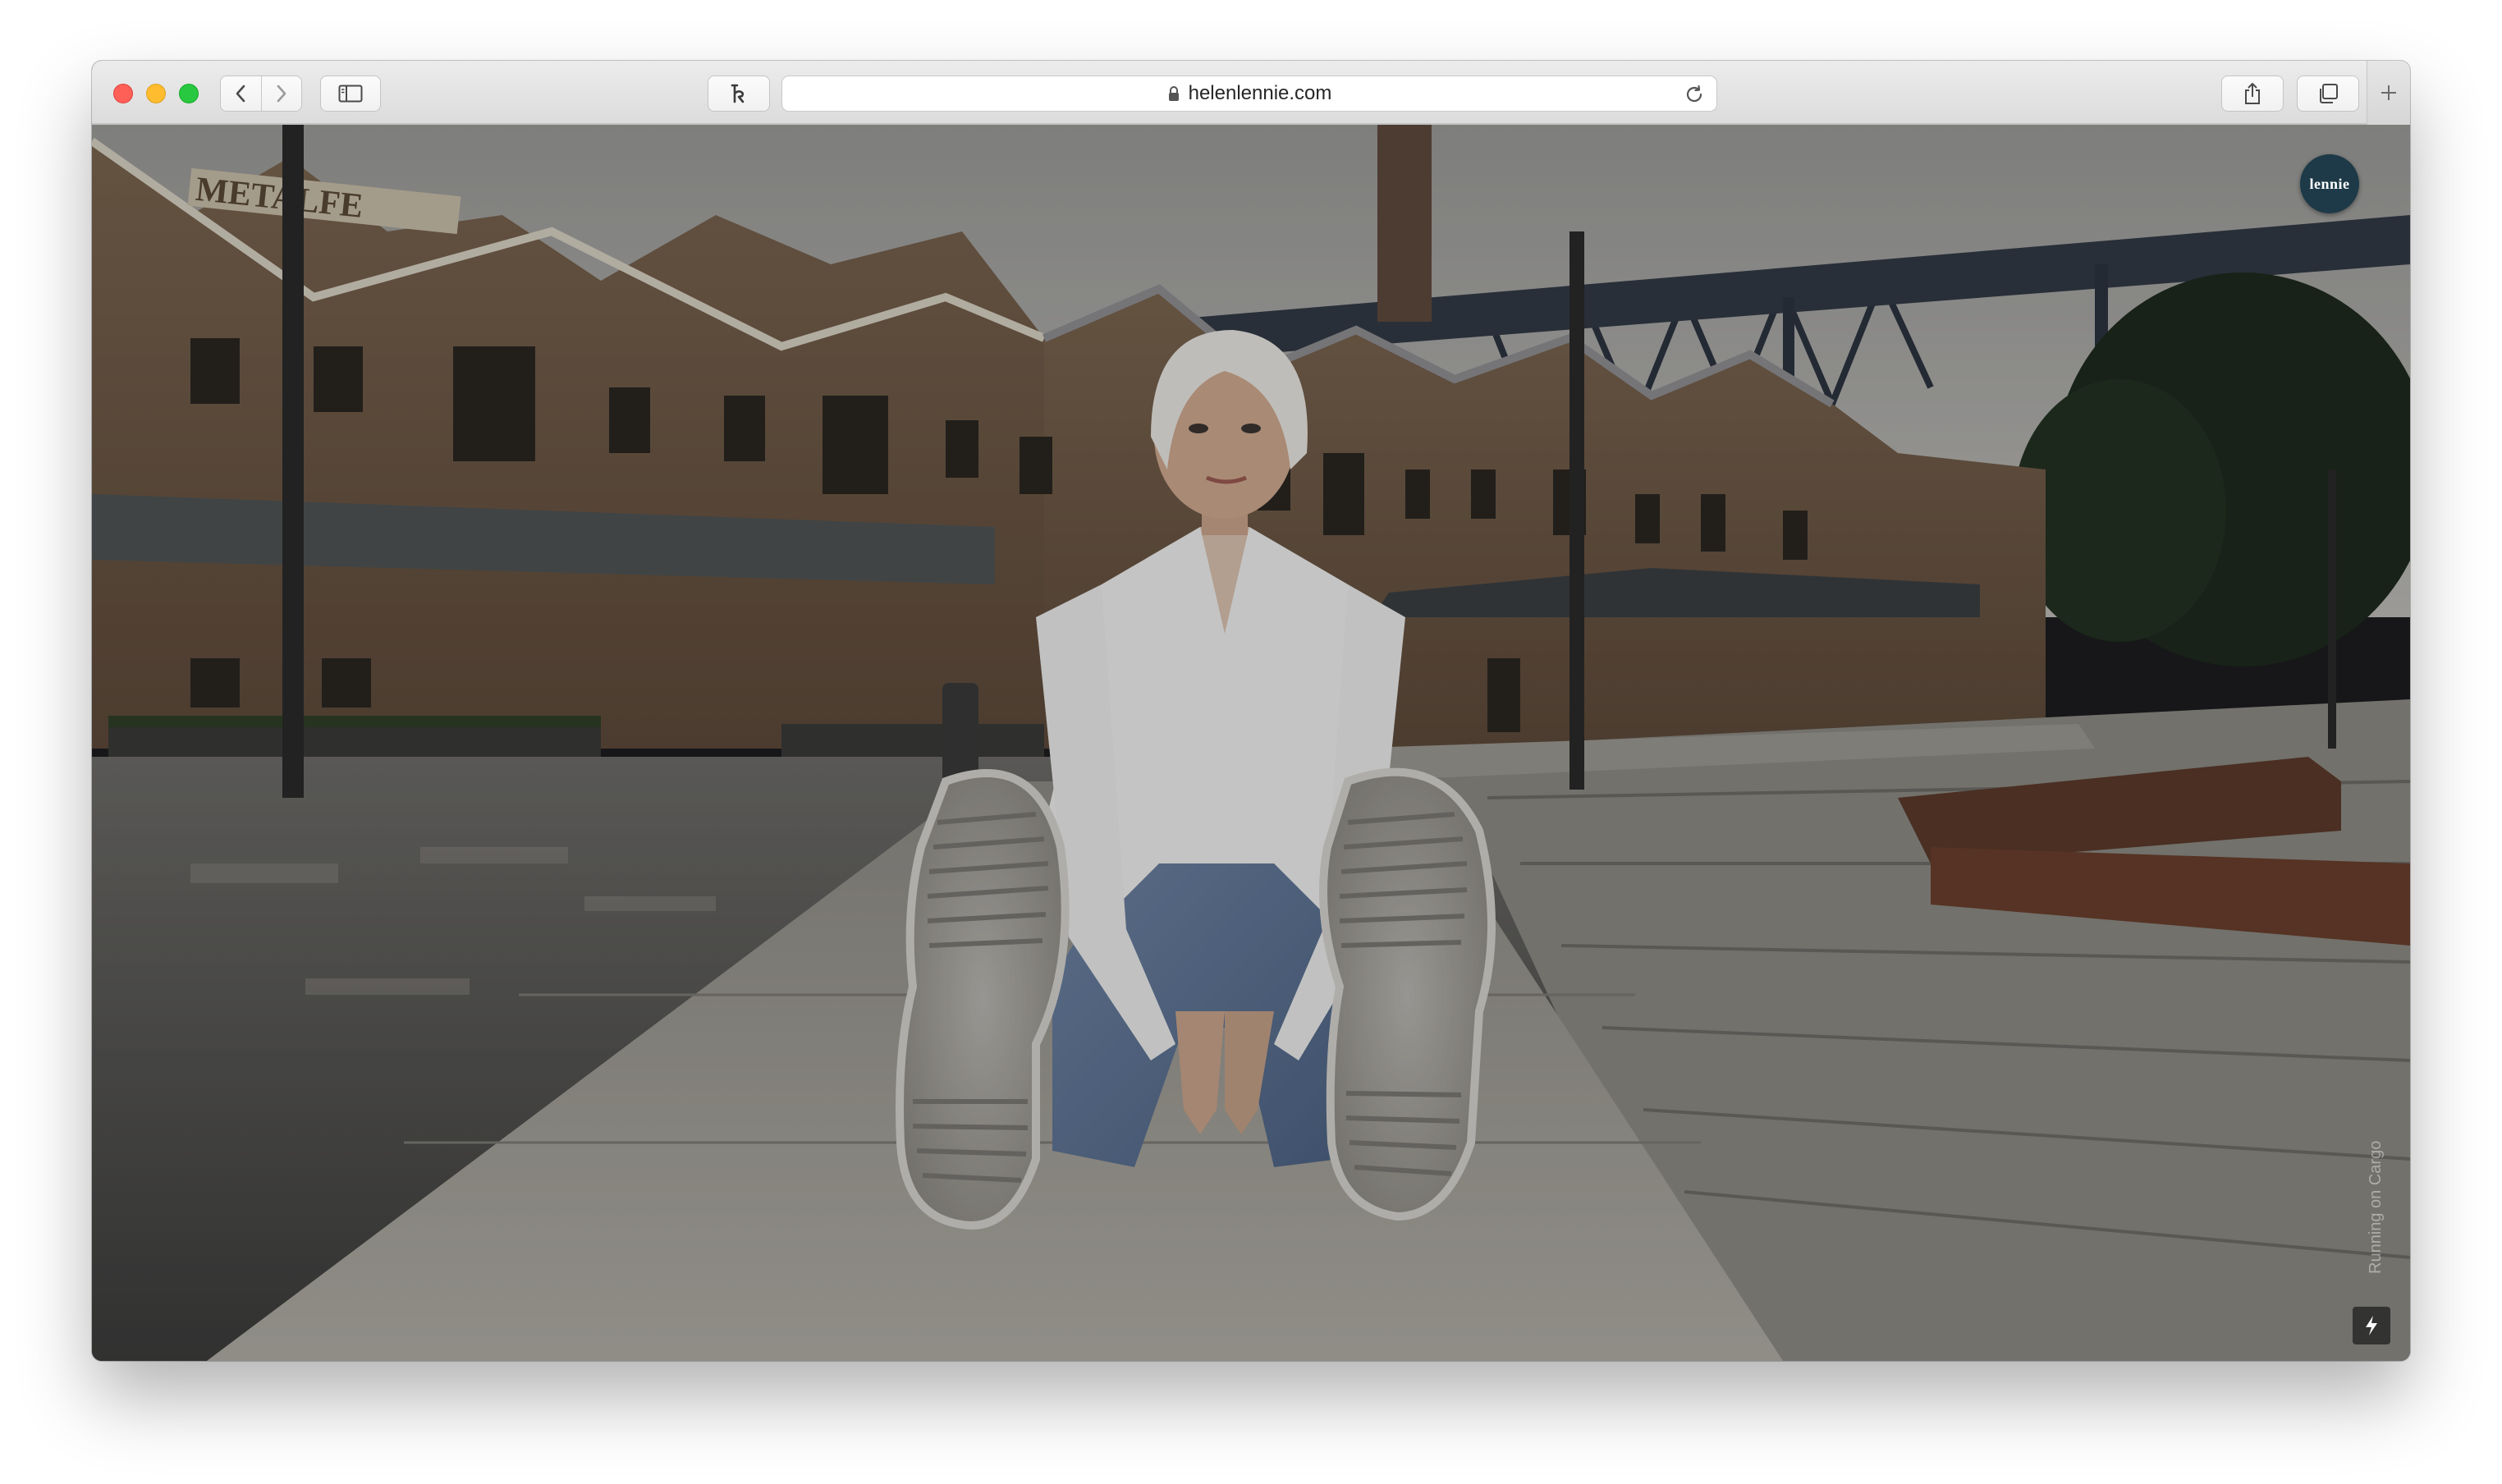  Describe the element at coordinates (1694, 94) in the screenshot. I see `reload-icon` at that location.